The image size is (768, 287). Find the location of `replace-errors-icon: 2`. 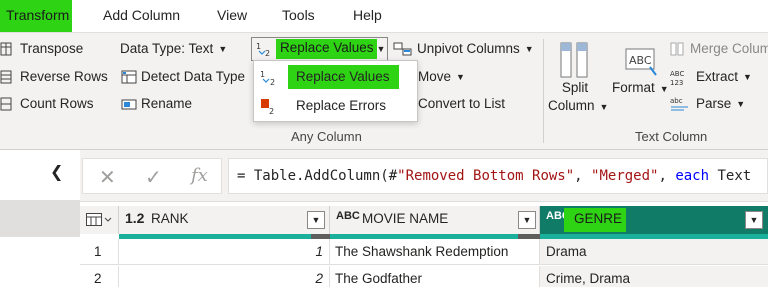

replace-errors-icon: 2 is located at coordinates (269, 107).